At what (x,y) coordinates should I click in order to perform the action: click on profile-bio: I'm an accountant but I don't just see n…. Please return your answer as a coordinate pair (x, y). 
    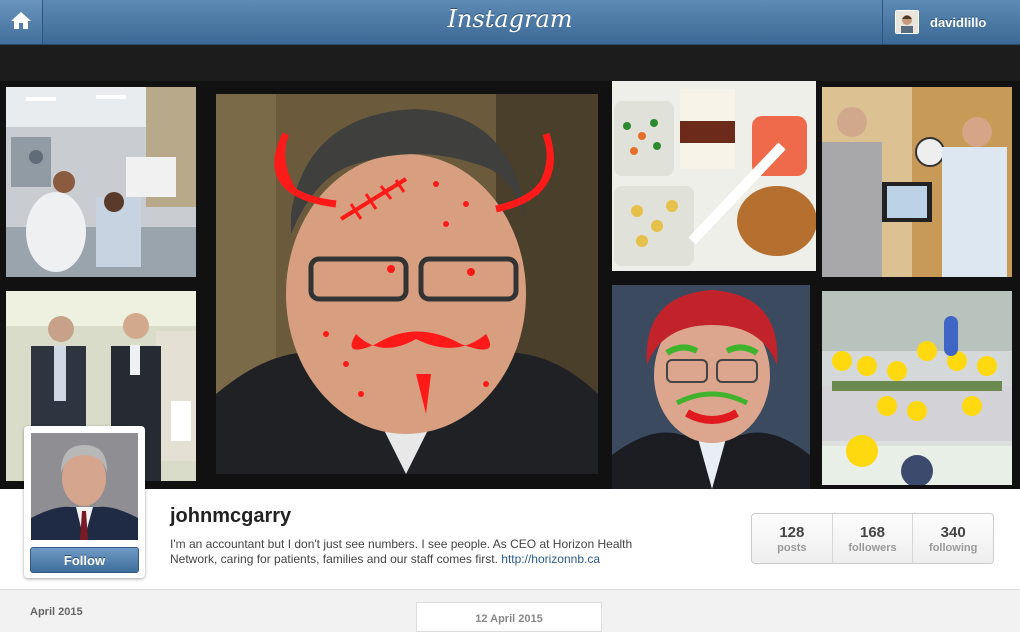
    Looking at the image, I should click on (410, 552).